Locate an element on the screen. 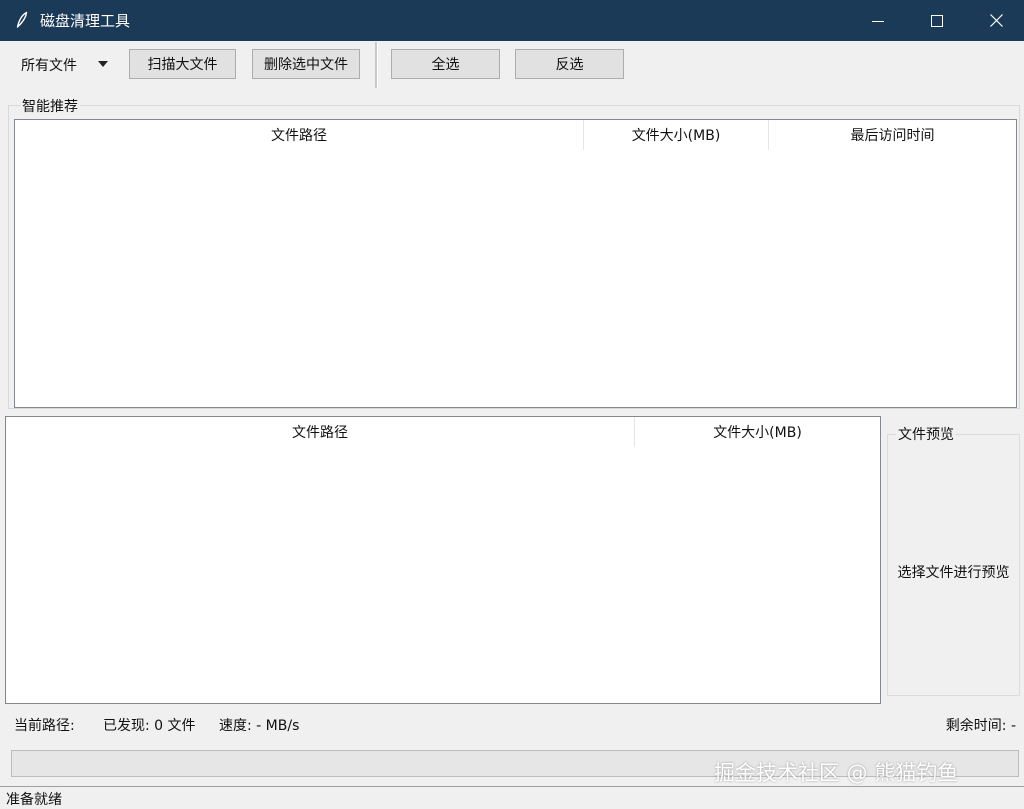 This screenshot has width=1024, height=809. maximize-icon is located at coordinates (937, 20).